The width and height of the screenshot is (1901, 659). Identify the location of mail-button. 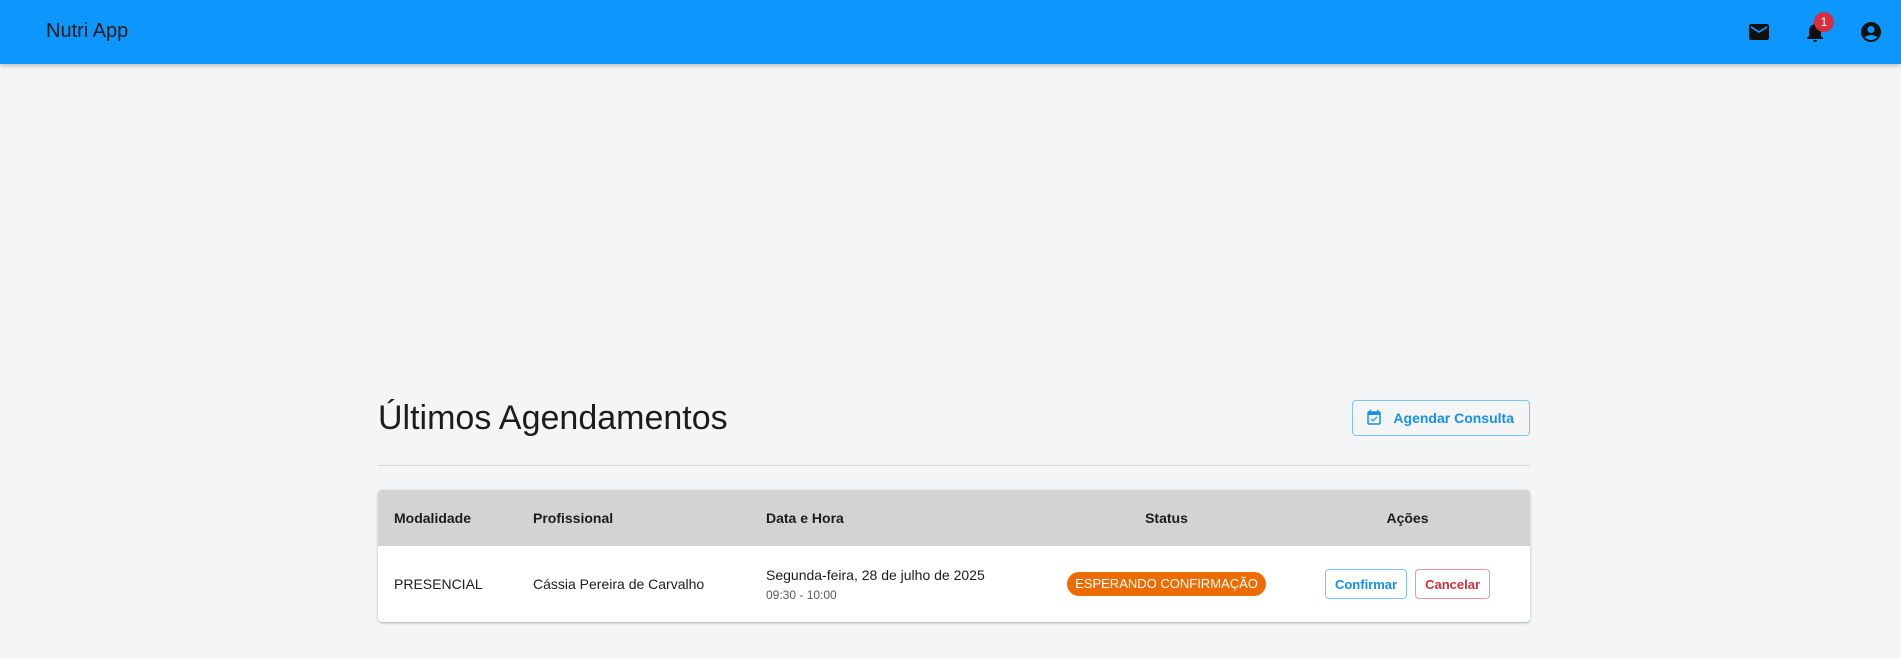
(1759, 32).